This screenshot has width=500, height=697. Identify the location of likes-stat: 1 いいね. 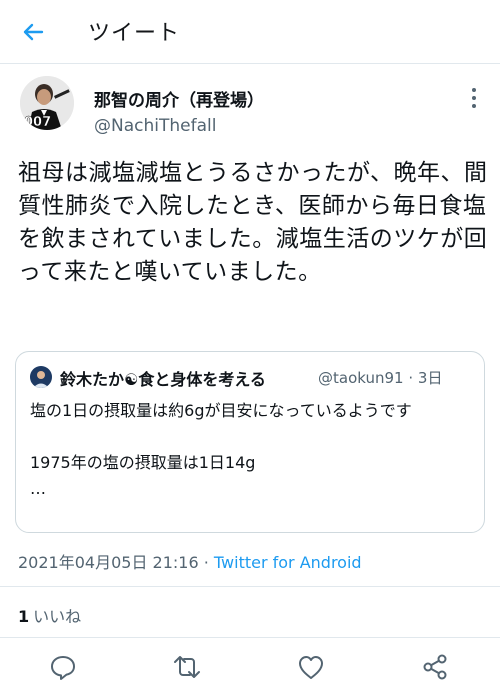
(49, 615).